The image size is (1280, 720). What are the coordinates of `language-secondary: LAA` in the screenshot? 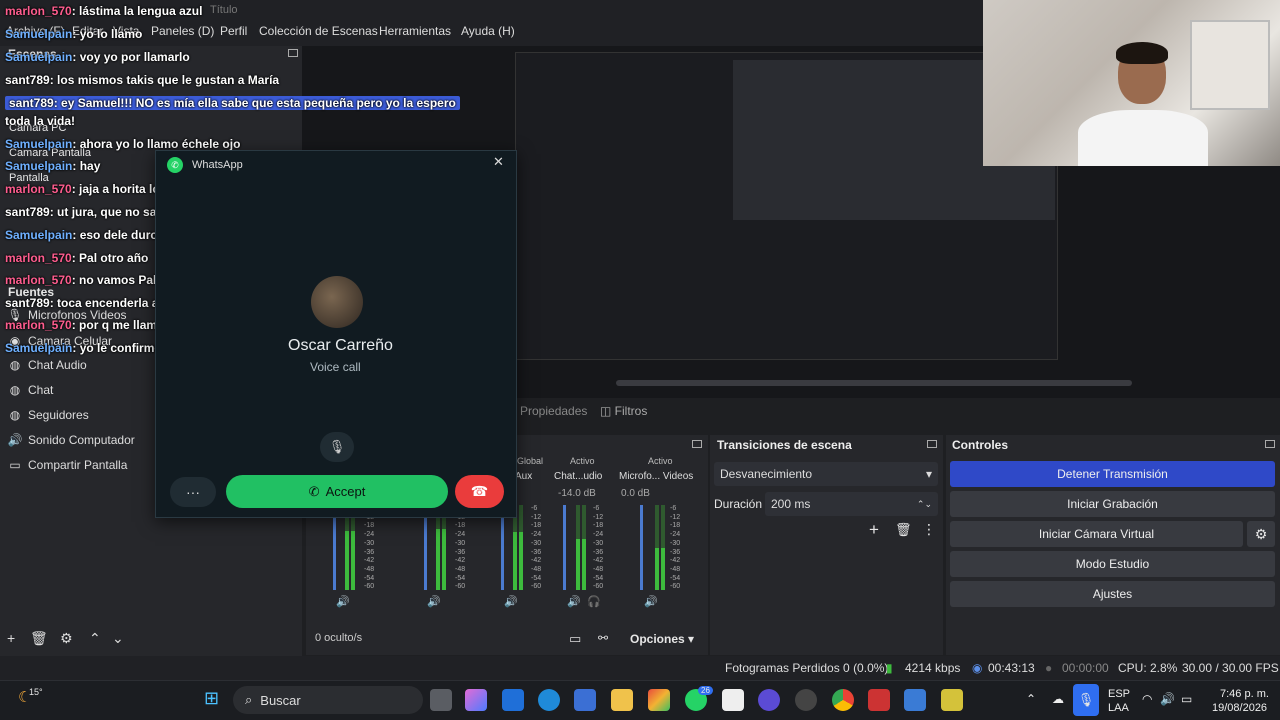 It's located at (1118, 708).